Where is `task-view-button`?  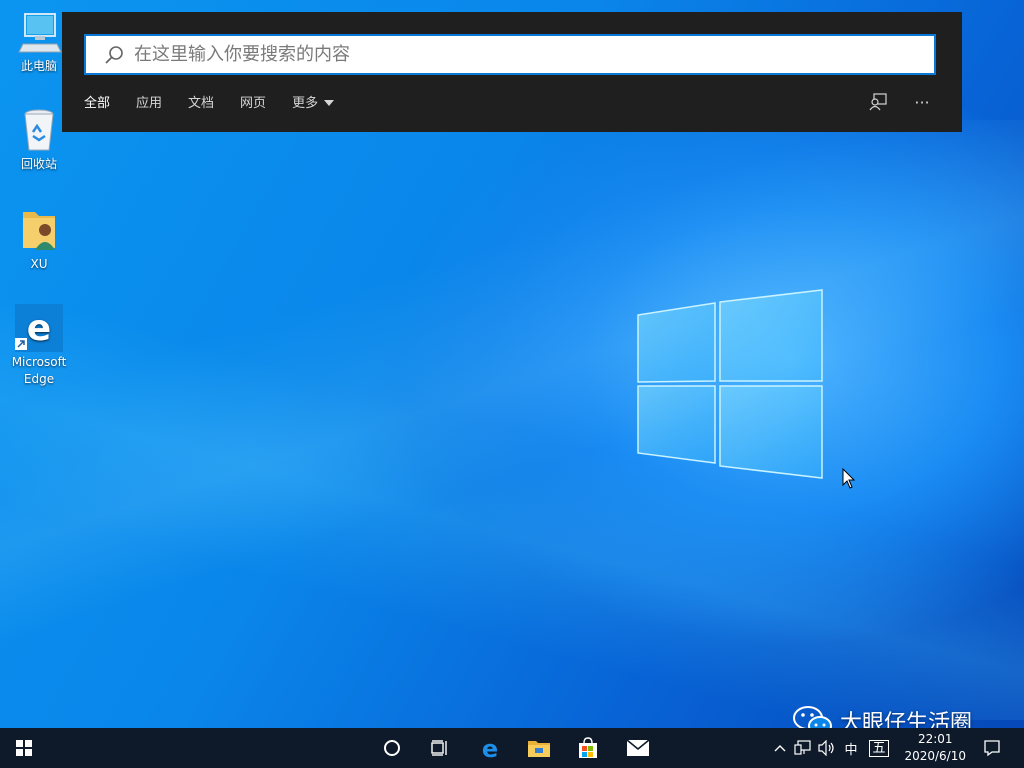
task-view-button is located at coordinates (440, 748).